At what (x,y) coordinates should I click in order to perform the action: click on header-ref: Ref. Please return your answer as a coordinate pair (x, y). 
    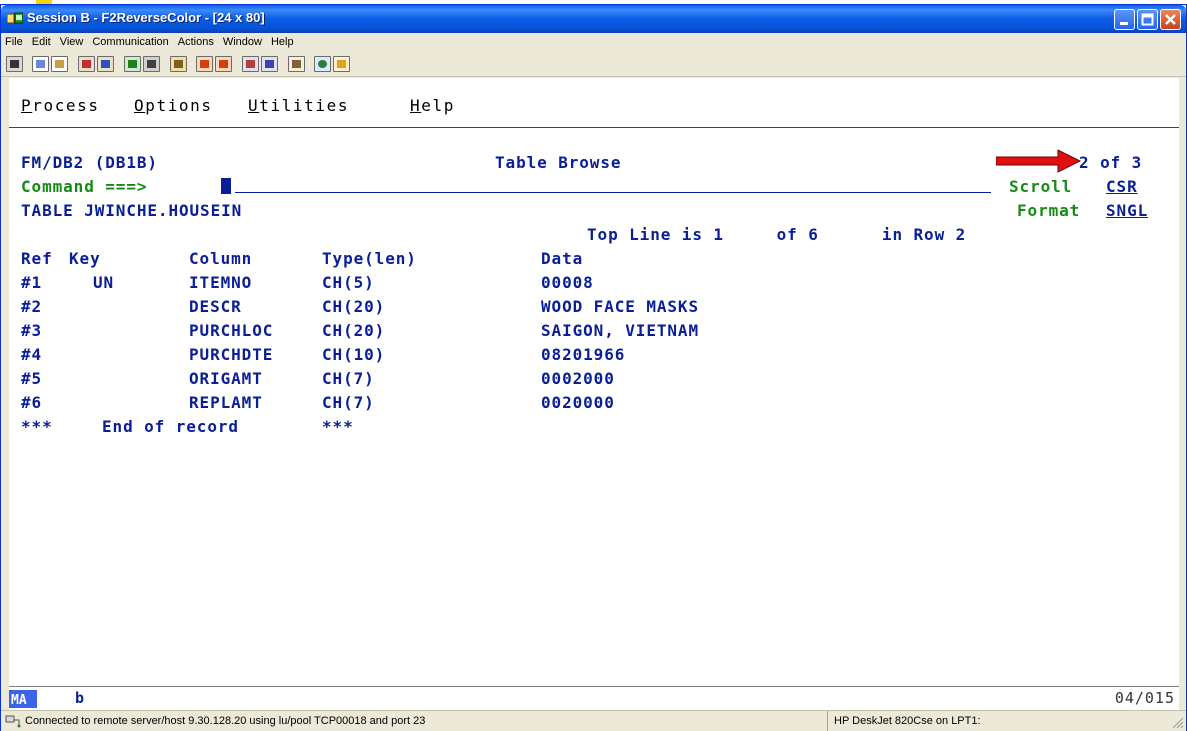
    Looking at the image, I should click on (37, 258).